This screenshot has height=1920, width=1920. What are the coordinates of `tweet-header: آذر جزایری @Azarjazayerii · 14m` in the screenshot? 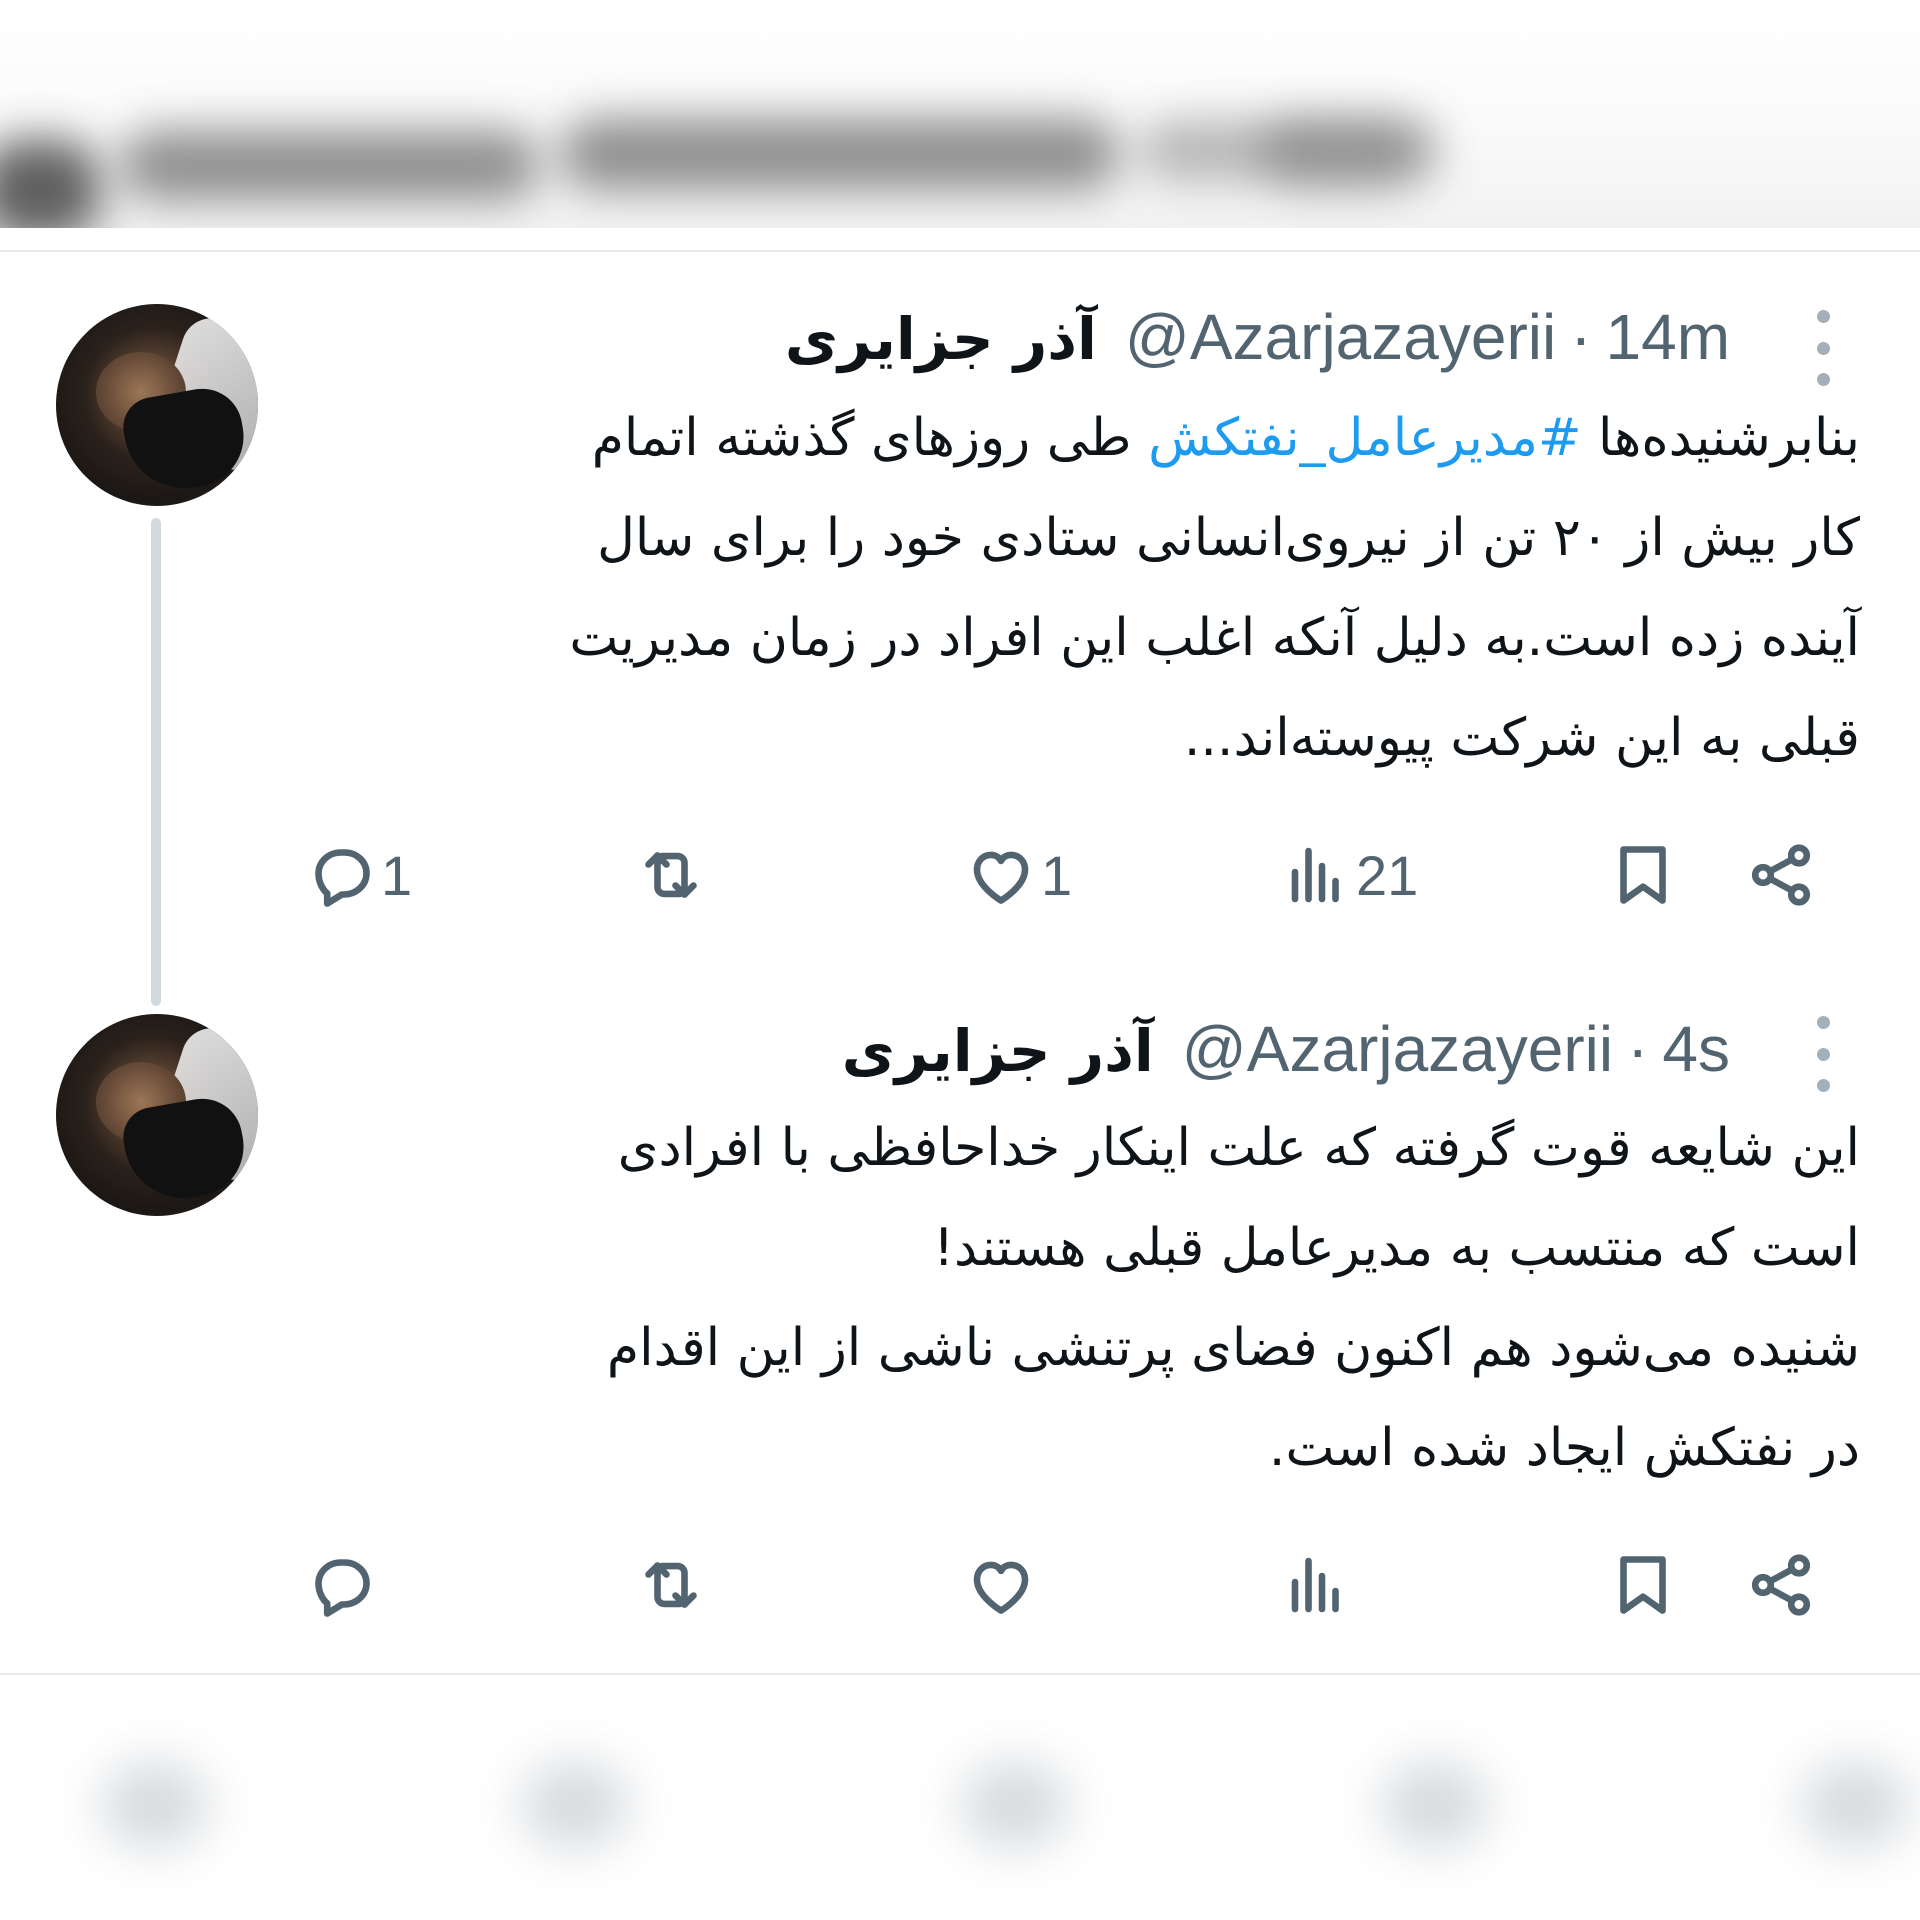 It's located at (1257, 337).